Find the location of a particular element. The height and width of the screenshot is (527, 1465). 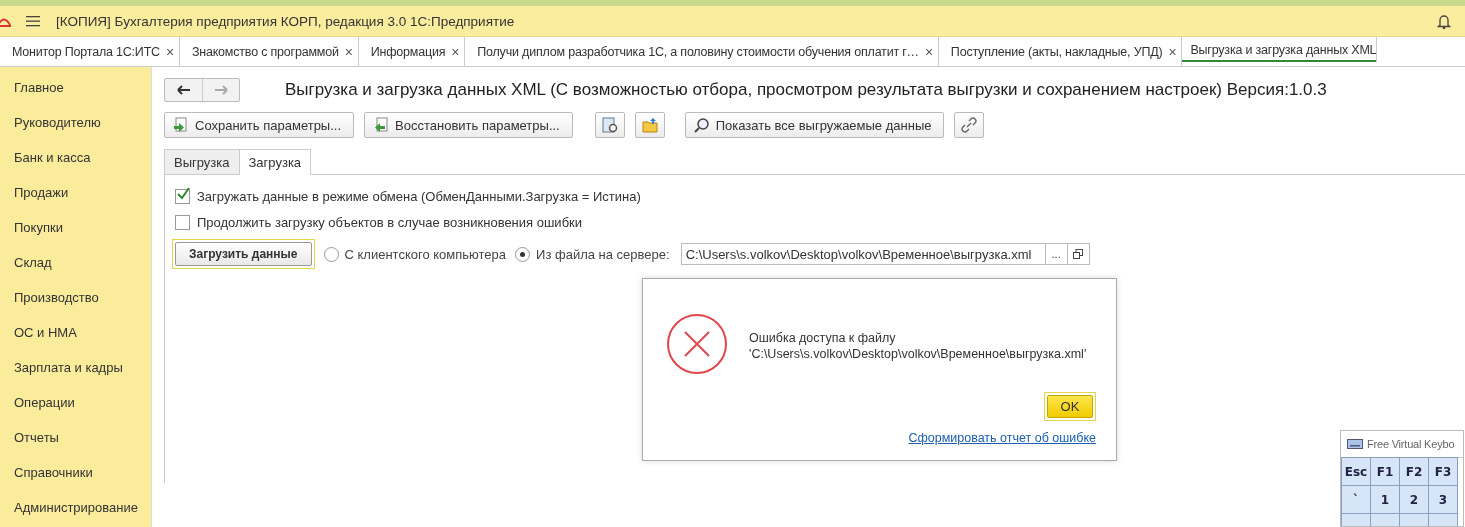

link-button is located at coordinates (969, 125).